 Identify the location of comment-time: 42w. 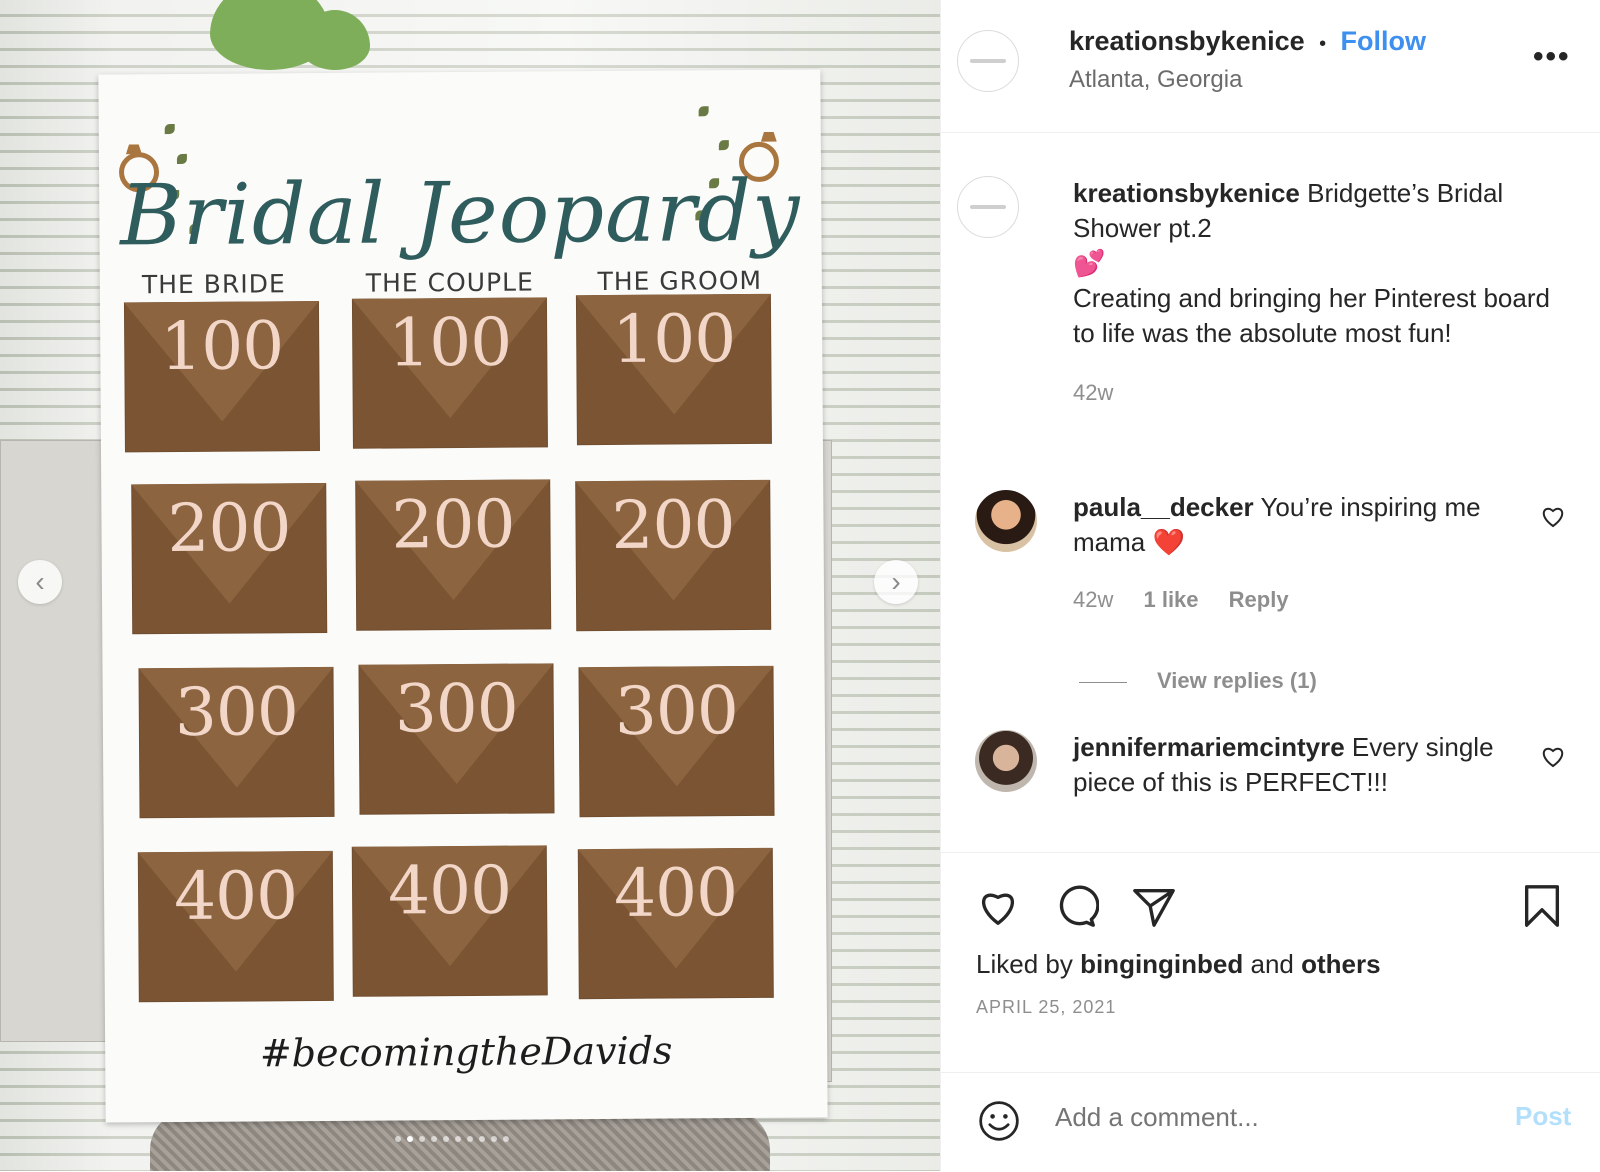
(1093, 599).